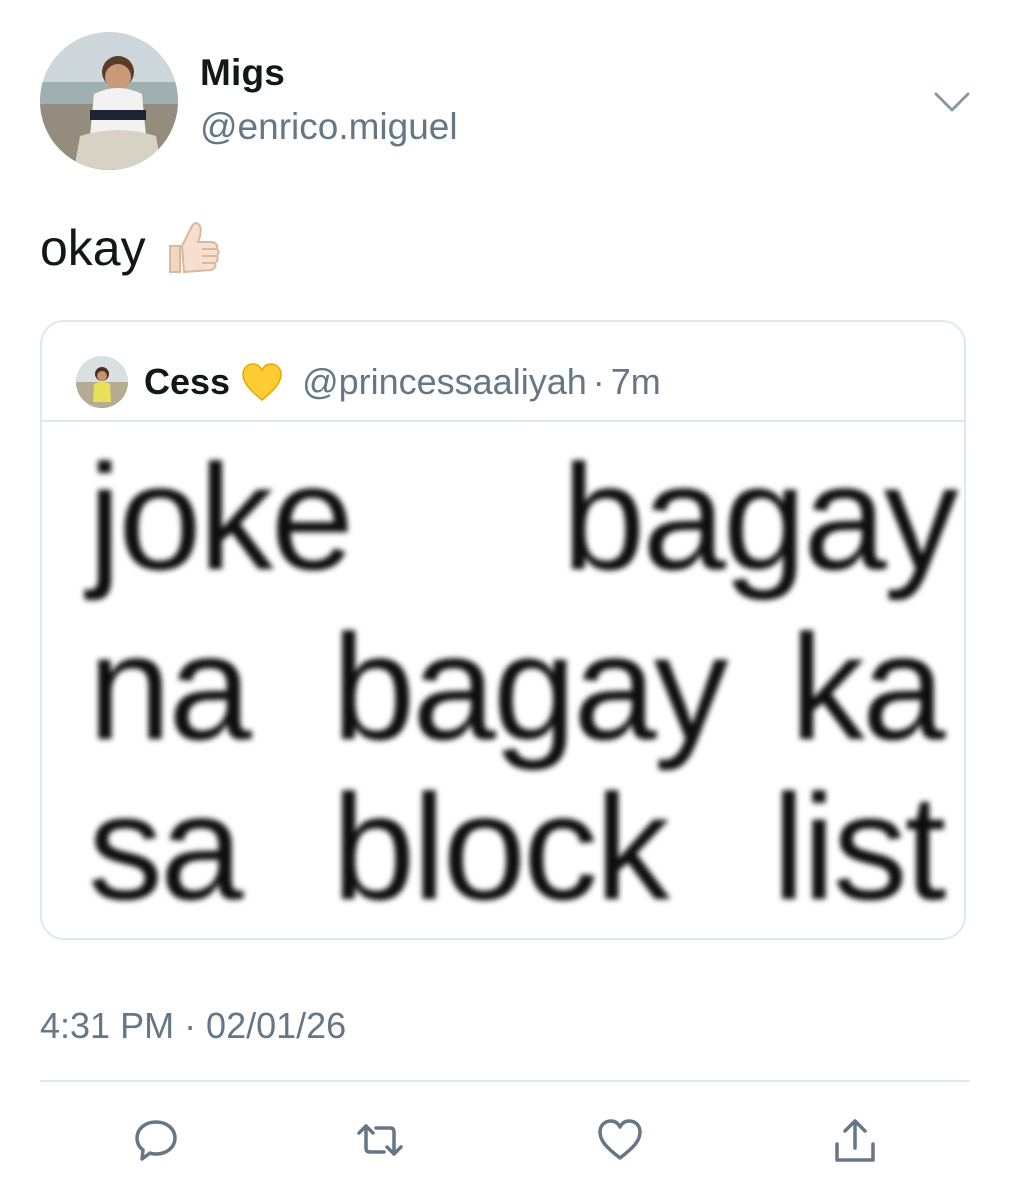 The width and height of the screenshot is (1009, 1200). Describe the element at coordinates (102, 382) in the screenshot. I see `quoted-author-avatar` at that location.